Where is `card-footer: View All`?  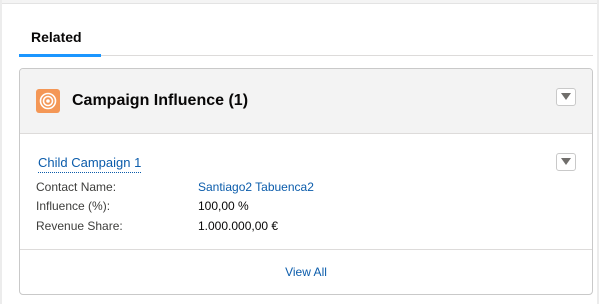
card-footer: View All is located at coordinates (306, 271).